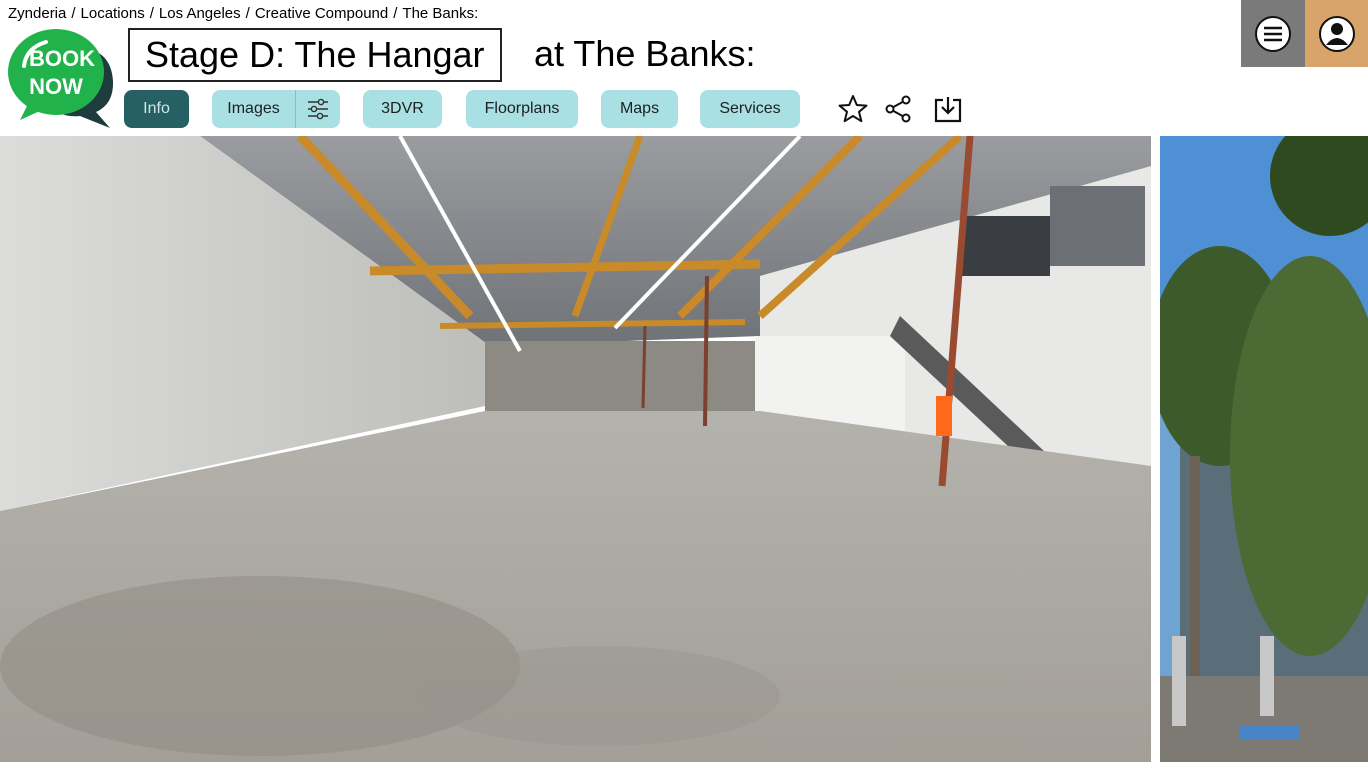 The height and width of the screenshot is (768, 1368). I want to click on tab-images-label: Images, so click(253, 108).